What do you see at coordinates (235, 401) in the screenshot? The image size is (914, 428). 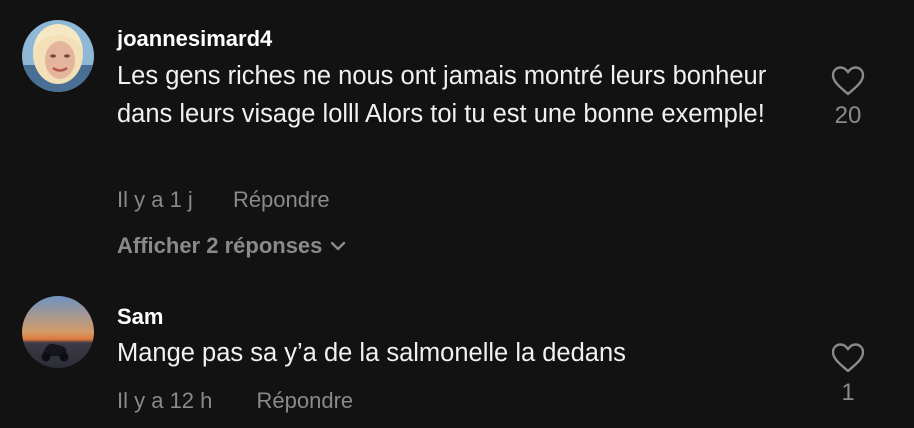 I see `comment-meta: Il y a 12 h Répondre` at bounding box center [235, 401].